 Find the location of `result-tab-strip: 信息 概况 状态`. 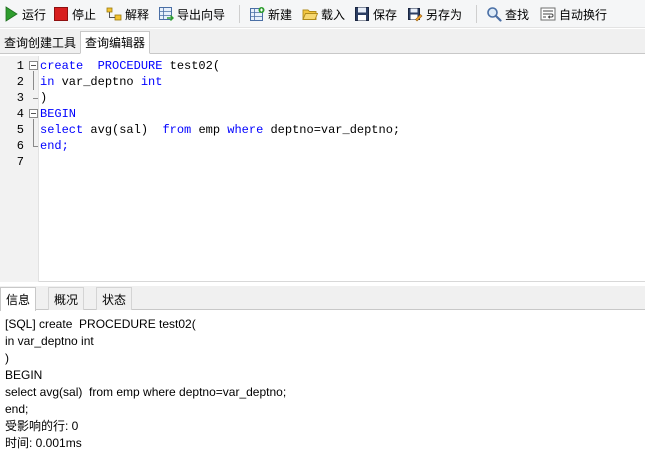

result-tab-strip: 信息 概况 状态 is located at coordinates (322, 298).